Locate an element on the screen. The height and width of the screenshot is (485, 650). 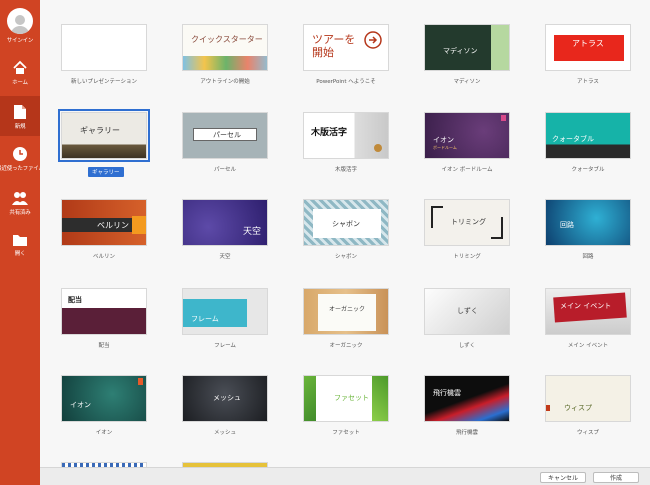
template-woodtype: 木版活字 木版活字 is located at coordinates (346, 142).